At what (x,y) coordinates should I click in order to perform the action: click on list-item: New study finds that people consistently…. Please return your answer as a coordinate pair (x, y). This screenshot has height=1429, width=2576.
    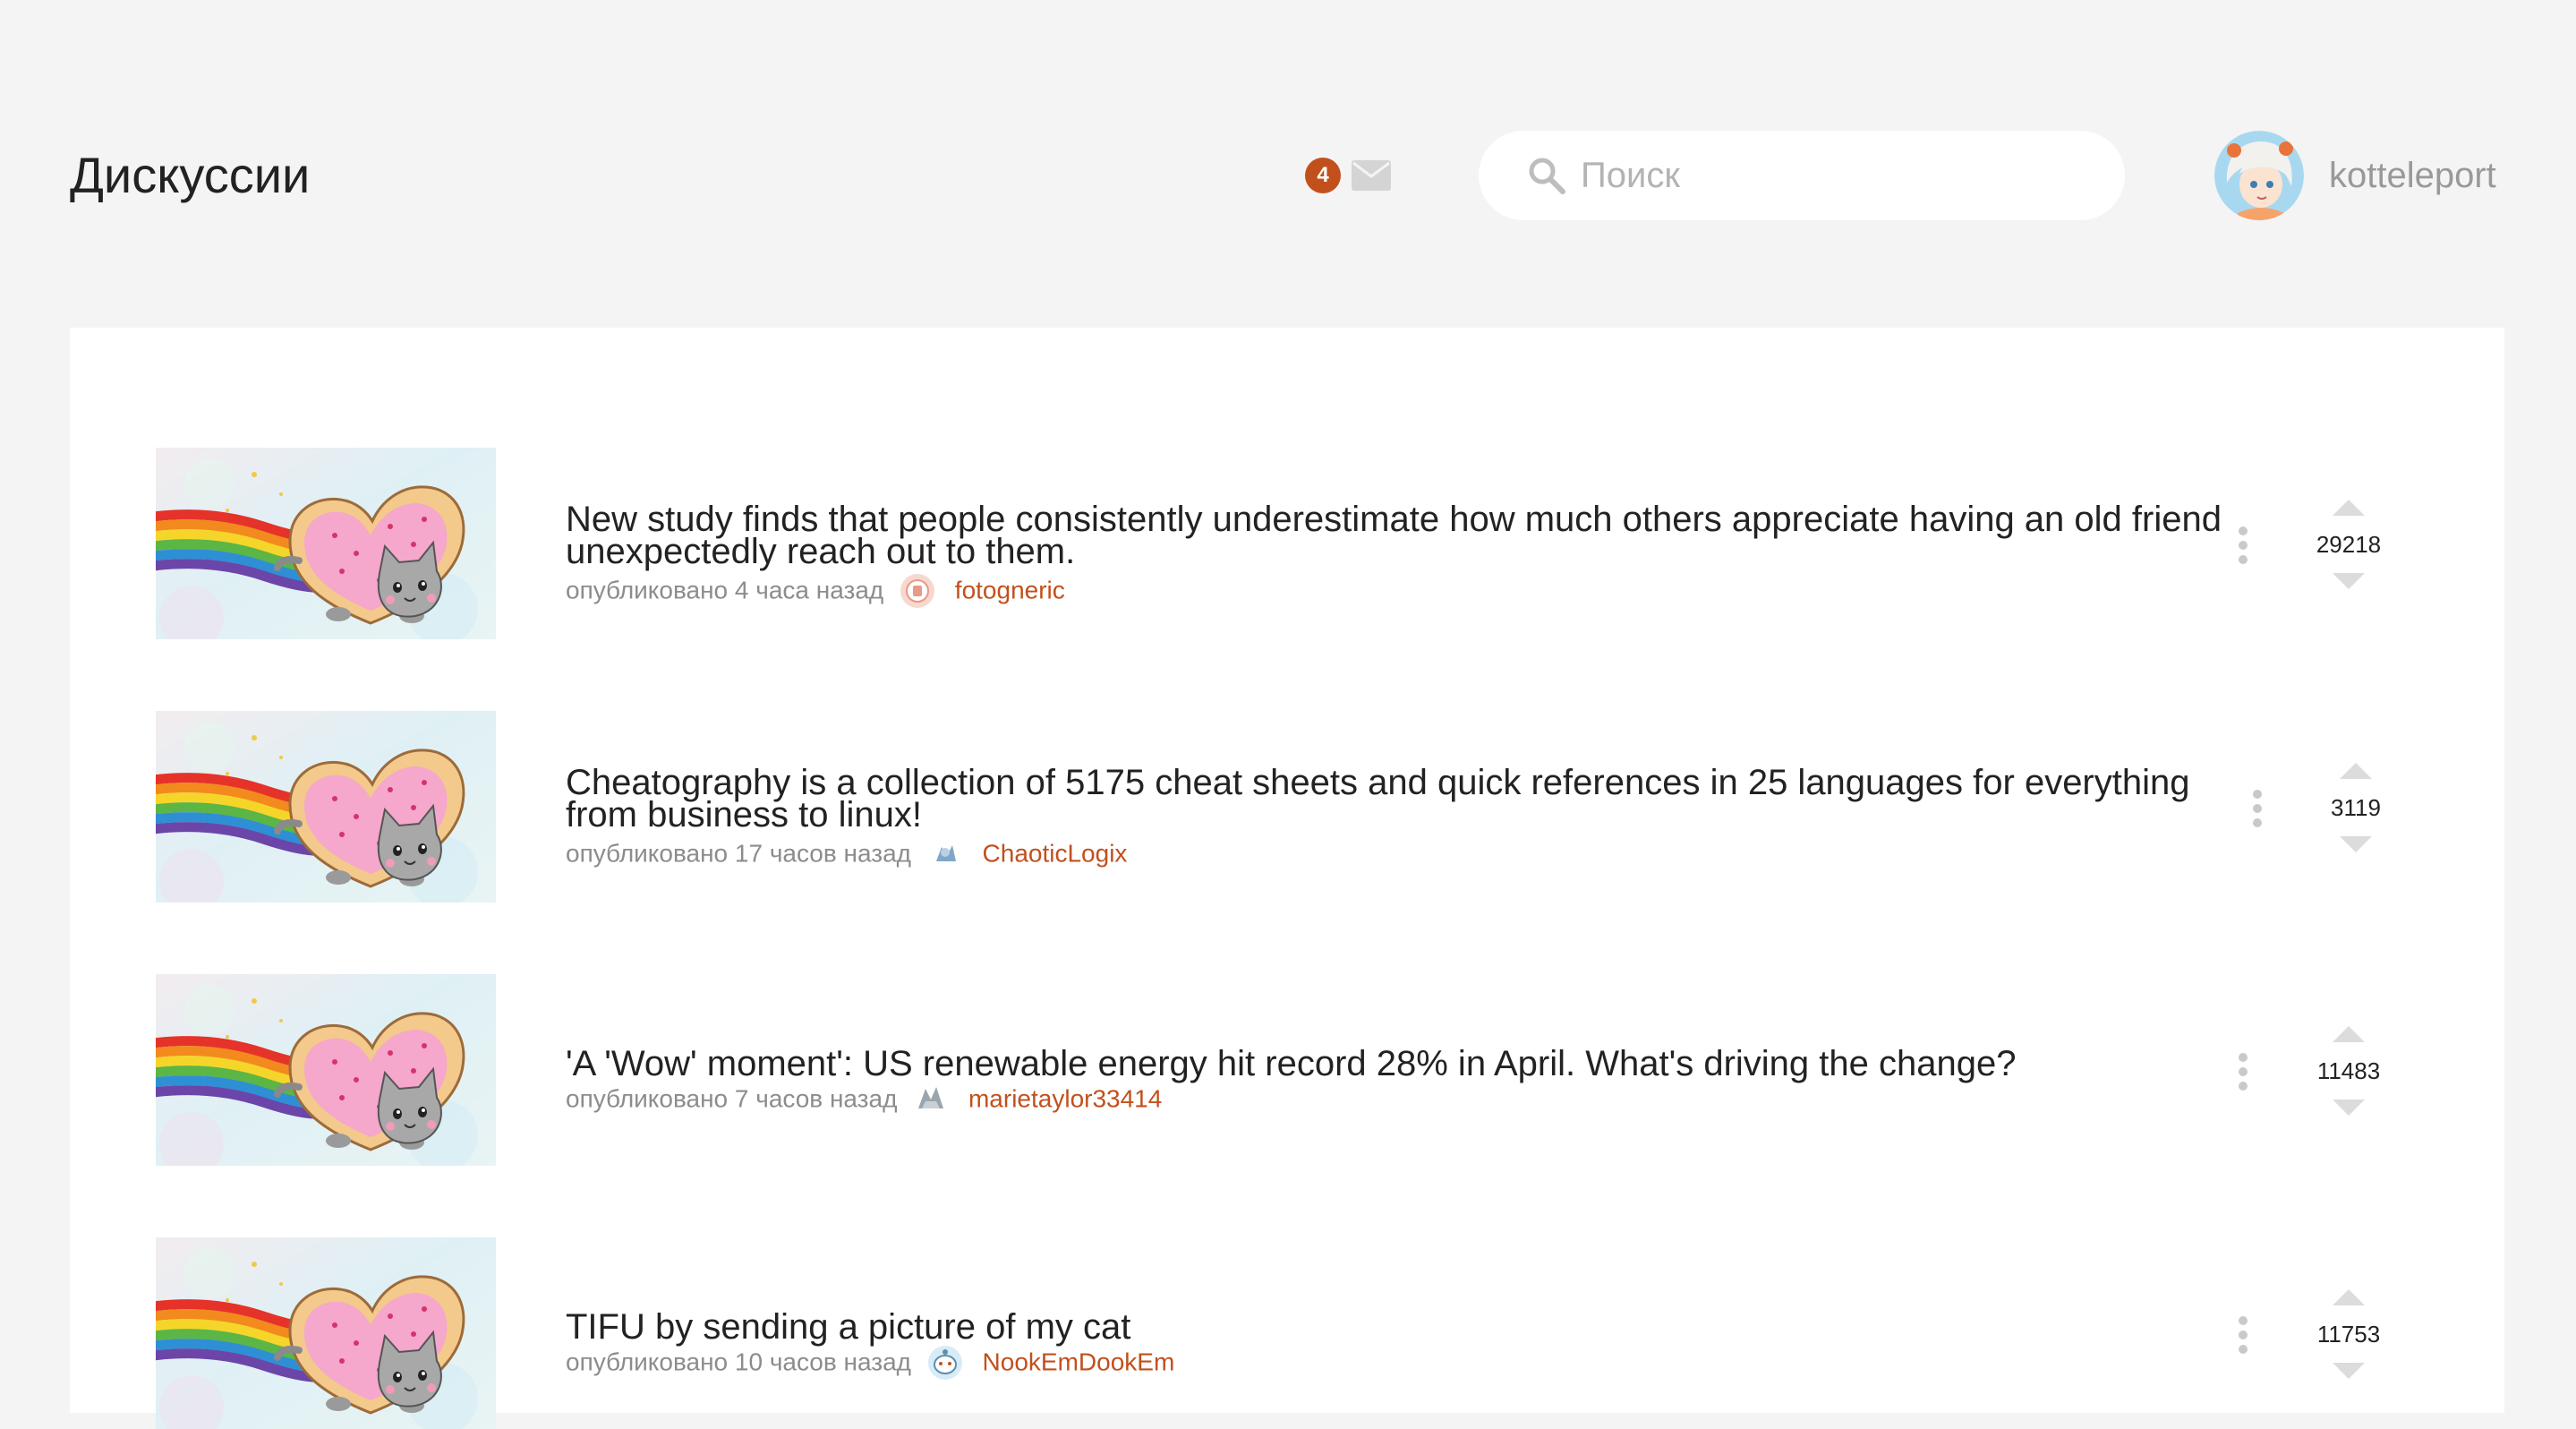
    Looking at the image, I should click on (1287, 543).